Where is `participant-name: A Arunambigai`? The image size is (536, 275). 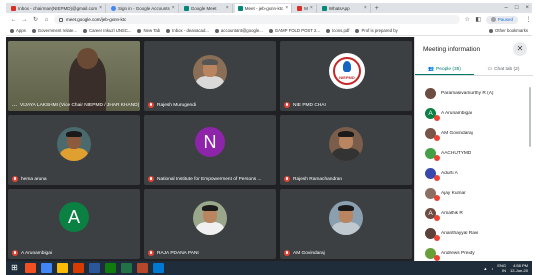
participant-name: A Arunambigai is located at coordinates (456, 113).